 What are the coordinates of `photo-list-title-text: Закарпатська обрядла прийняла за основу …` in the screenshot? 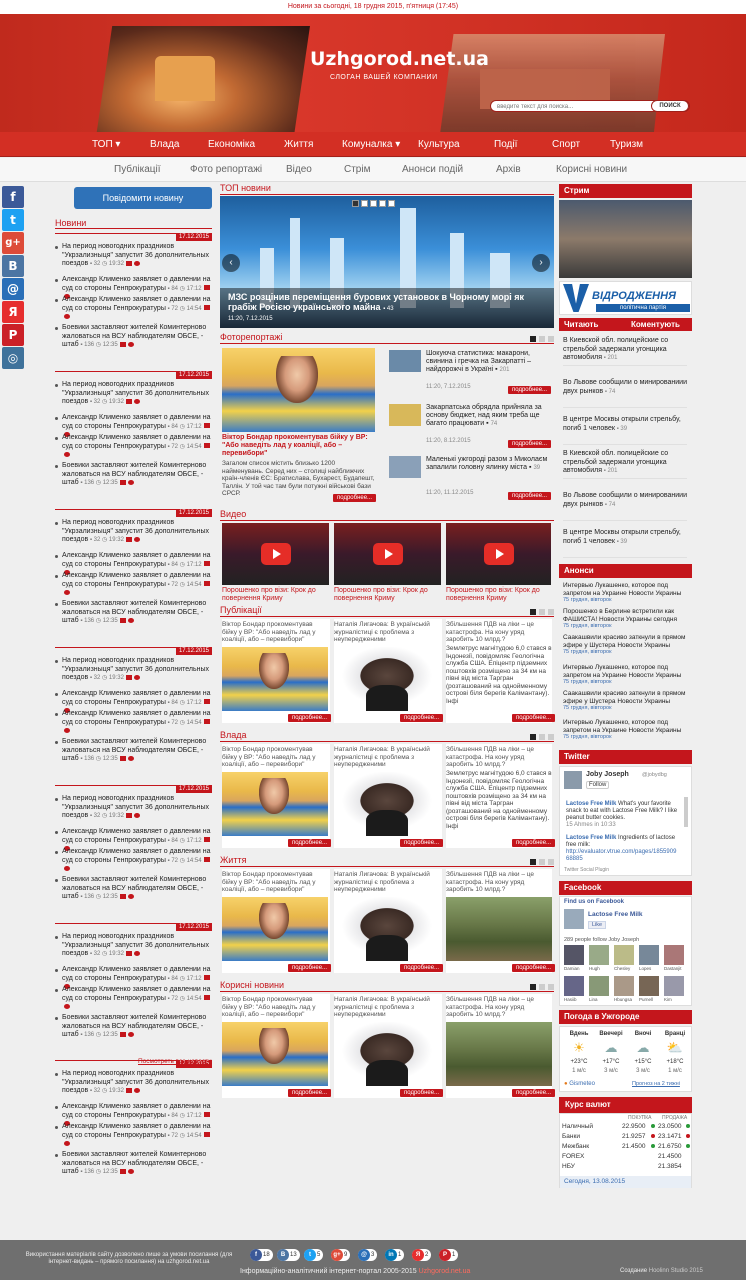 It's located at (484, 415).